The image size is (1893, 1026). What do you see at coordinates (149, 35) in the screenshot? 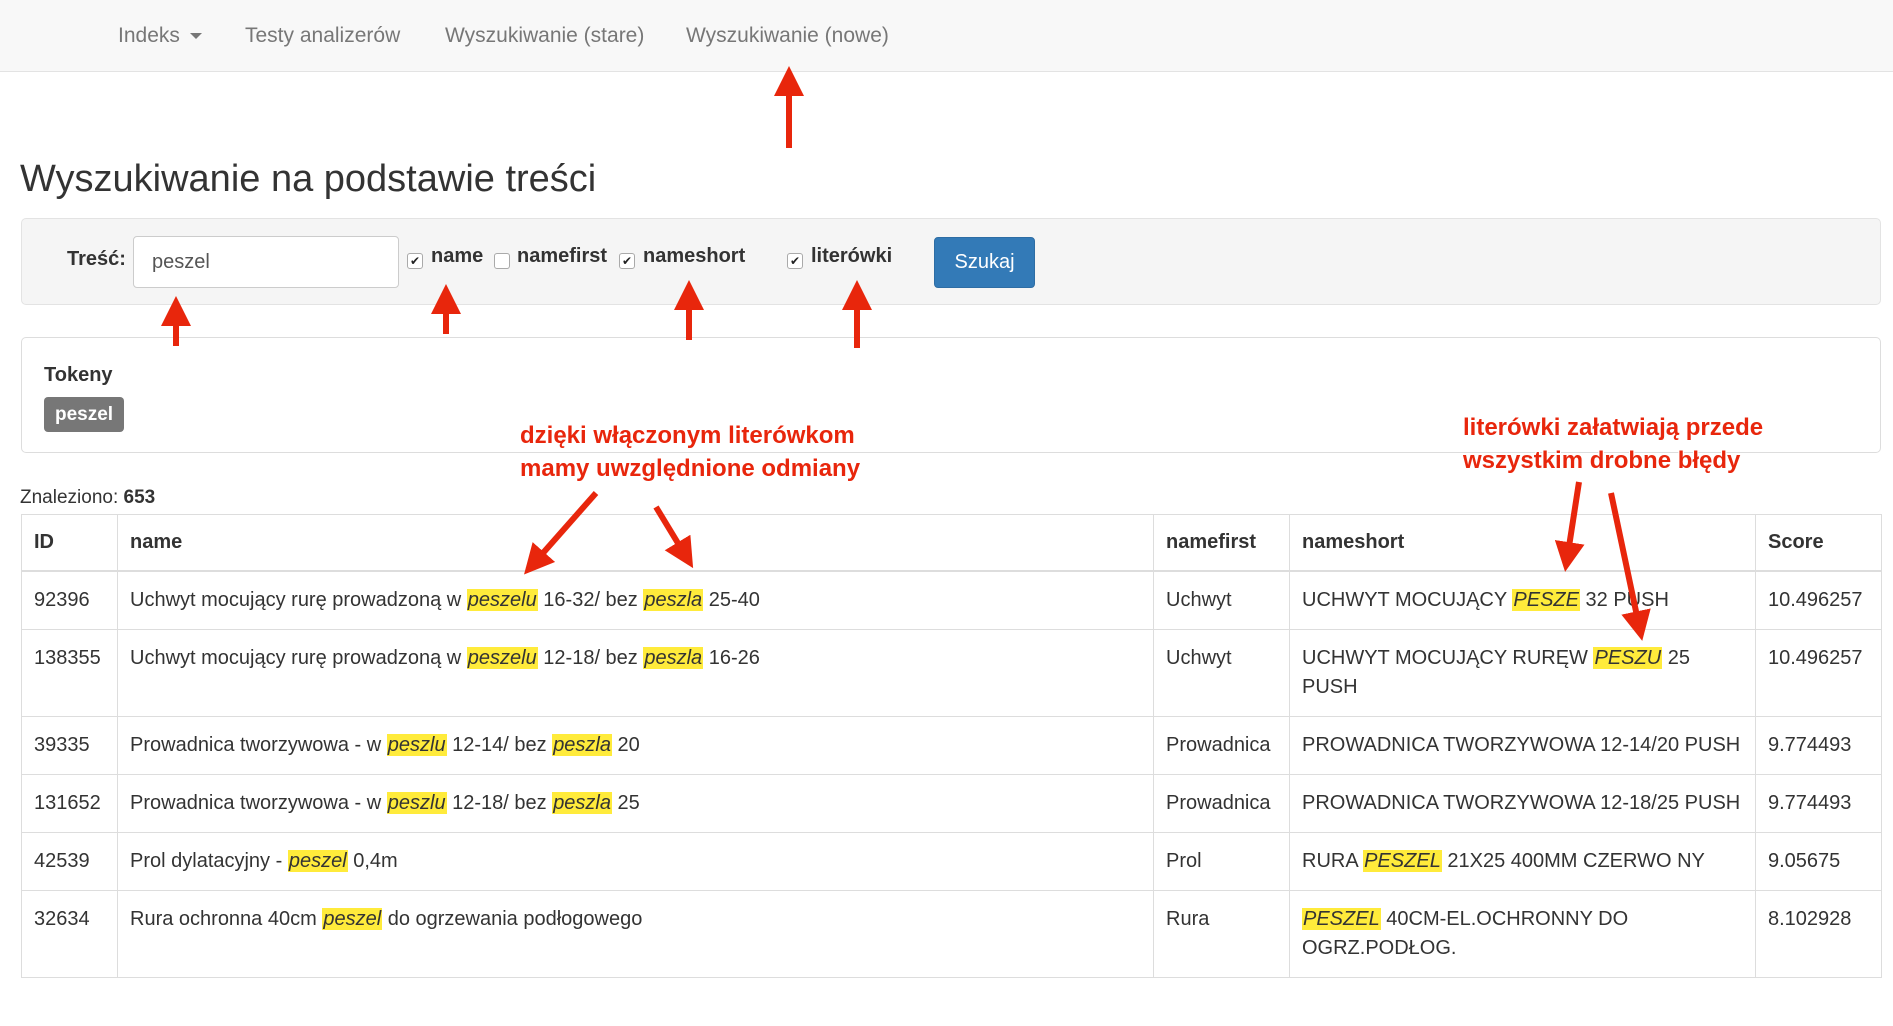
I see `nav-indeks-label: Indeks` at bounding box center [149, 35].